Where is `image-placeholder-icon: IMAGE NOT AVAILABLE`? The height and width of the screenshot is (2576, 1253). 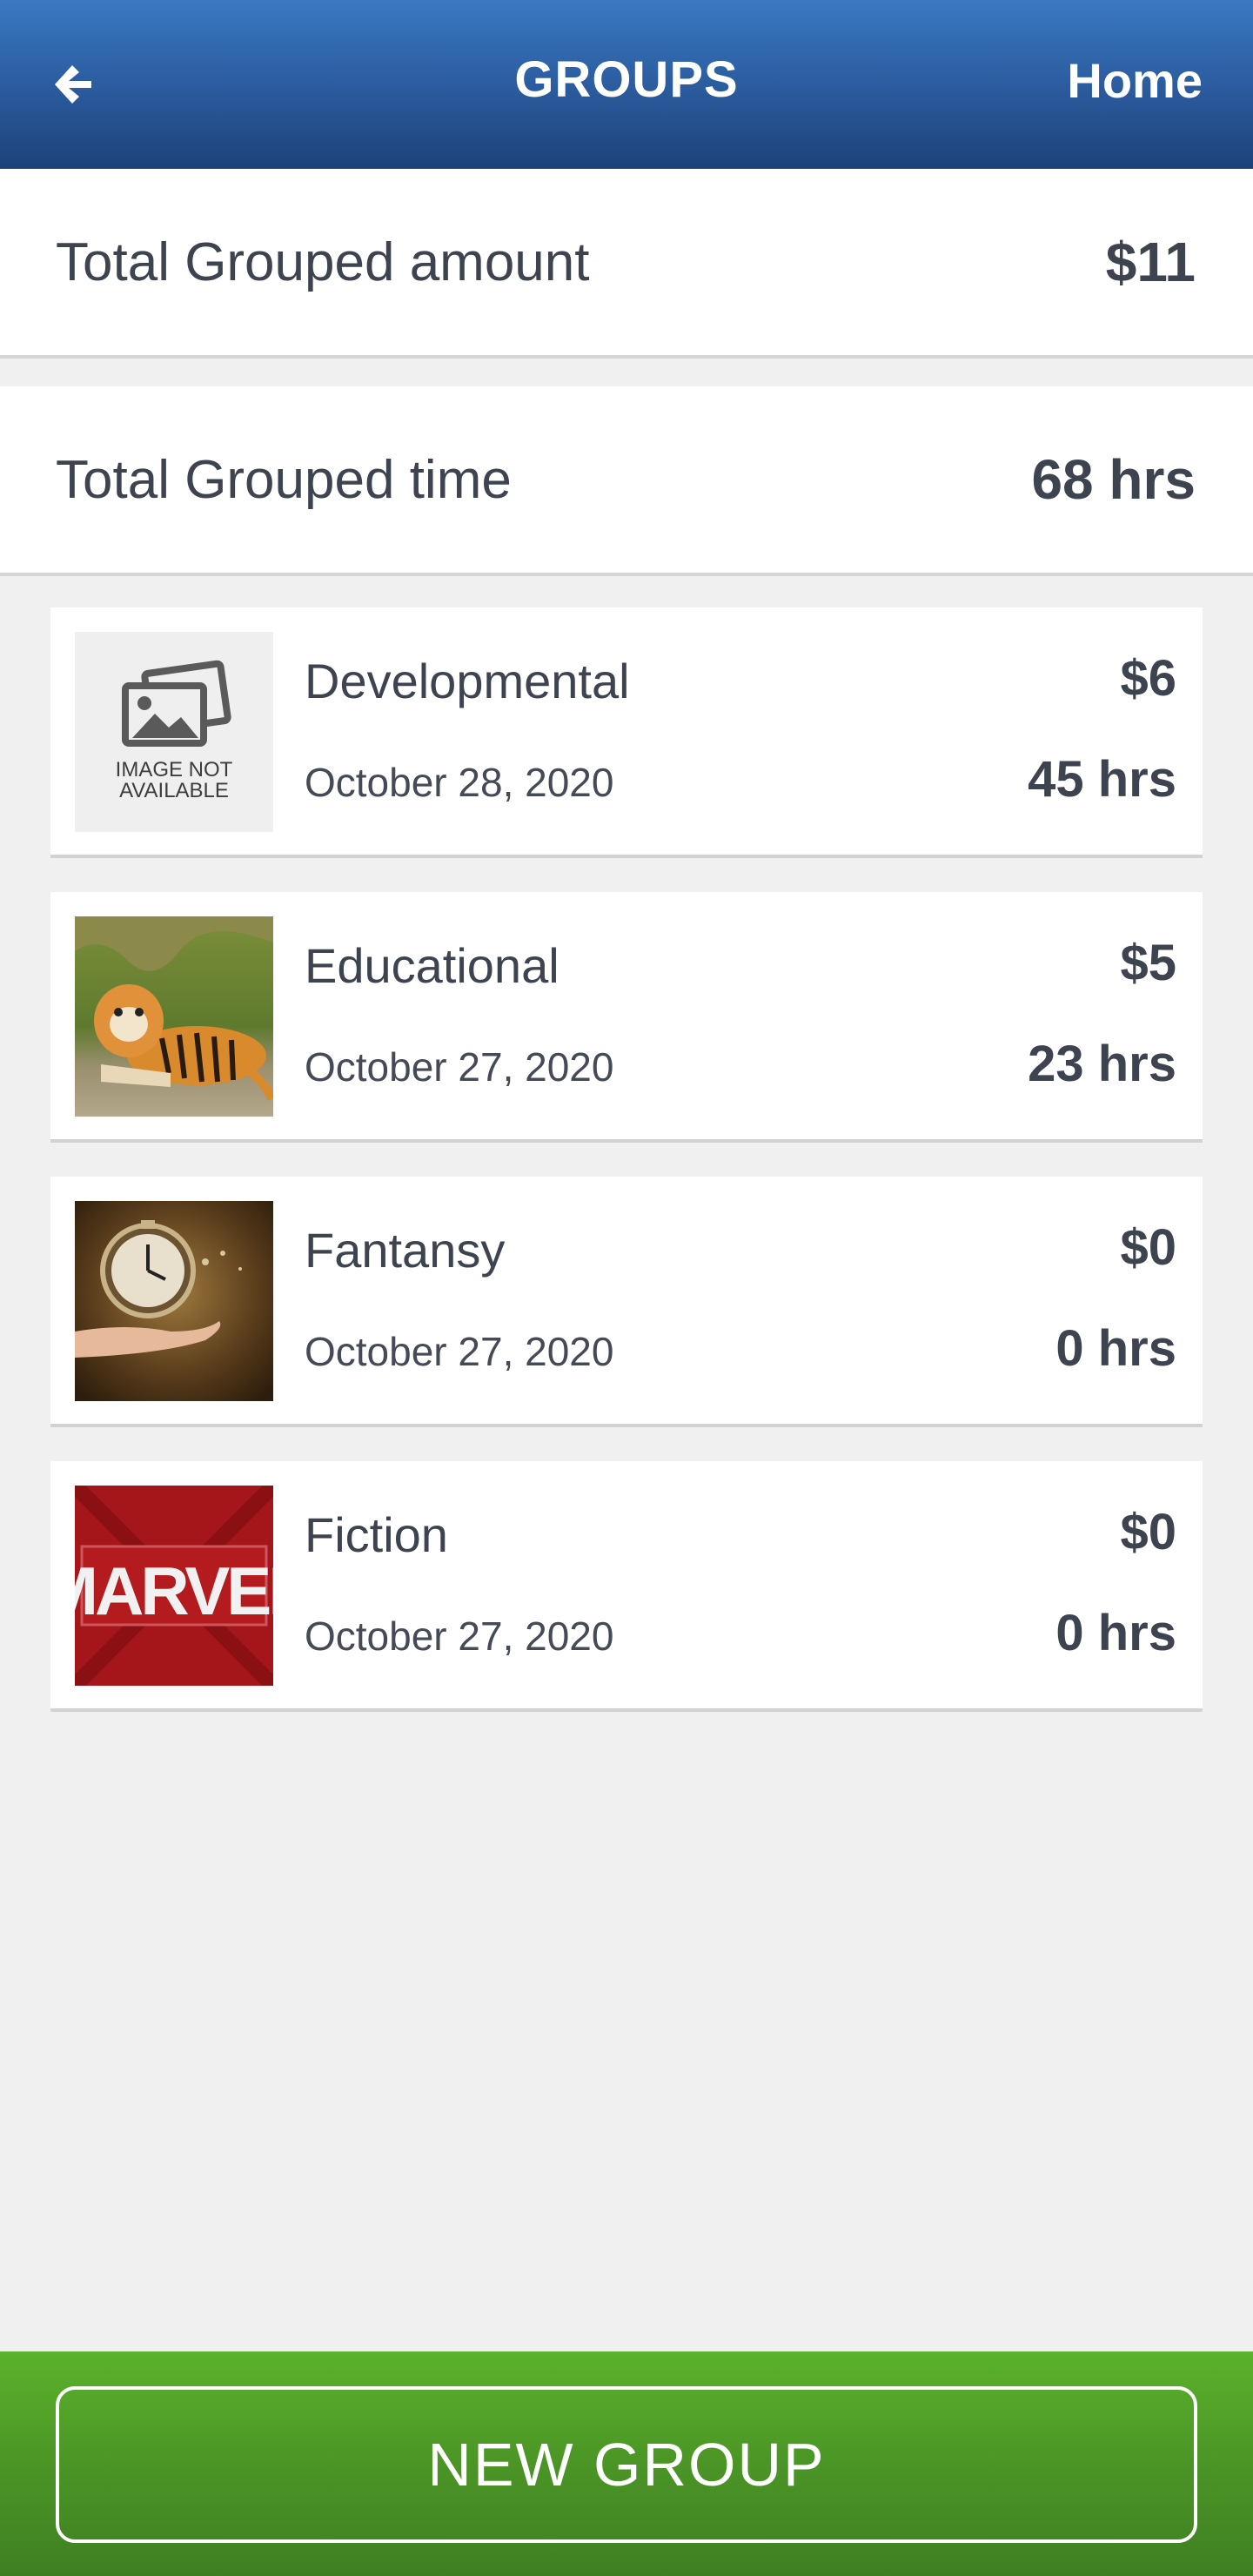 image-placeholder-icon: IMAGE NOT AVAILABLE is located at coordinates (174, 731).